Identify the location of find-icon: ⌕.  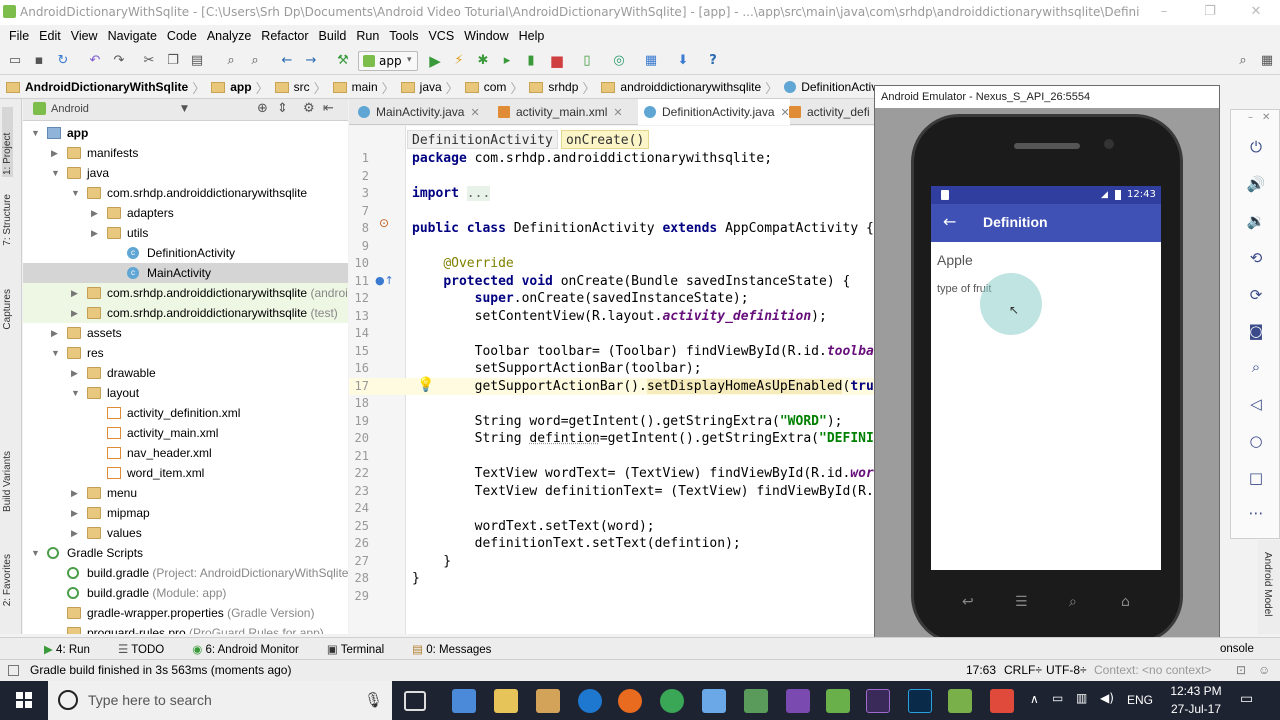
(231, 61).